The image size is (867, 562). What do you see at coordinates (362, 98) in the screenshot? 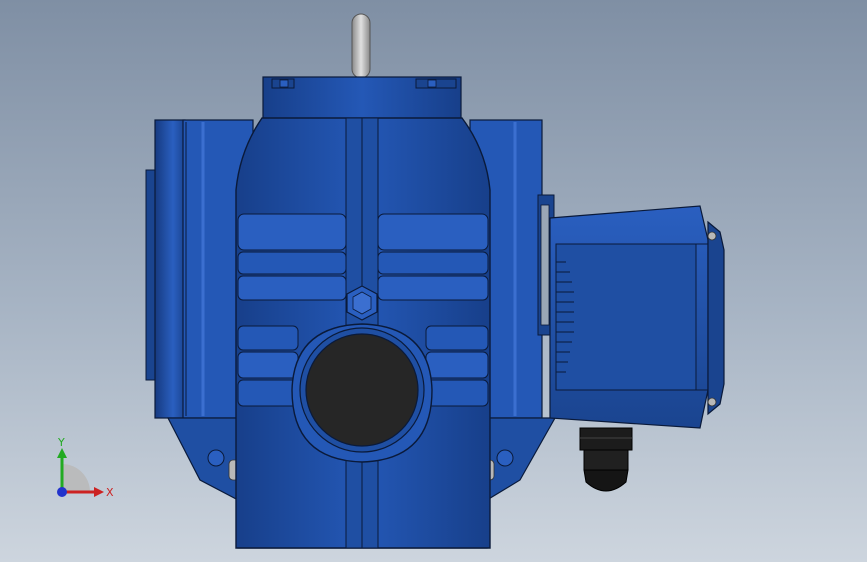
I see `top-flange` at bounding box center [362, 98].